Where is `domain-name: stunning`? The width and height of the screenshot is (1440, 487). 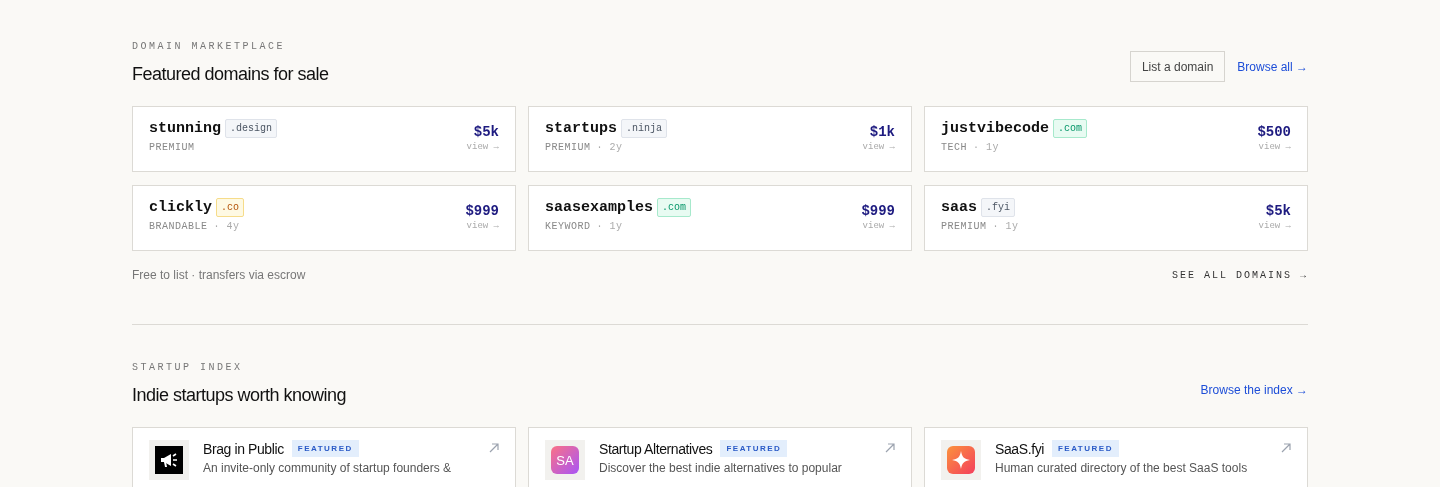 domain-name: stunning is located at coordinates (185, 128).